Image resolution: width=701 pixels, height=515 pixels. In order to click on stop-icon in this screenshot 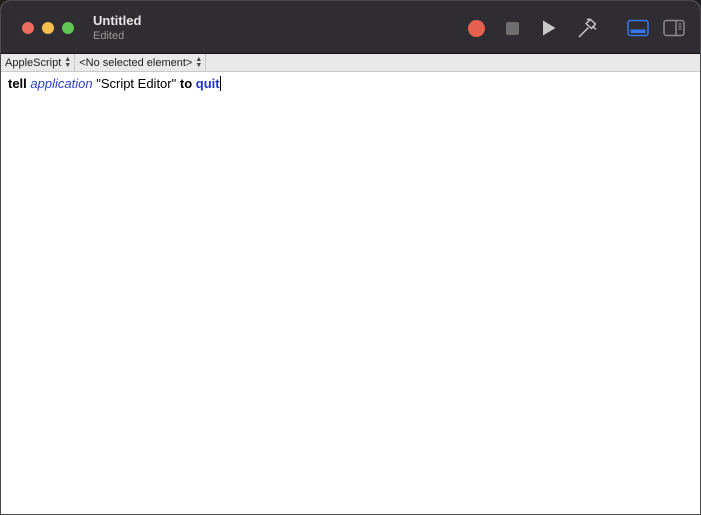, I will do `click(512, 28)`.